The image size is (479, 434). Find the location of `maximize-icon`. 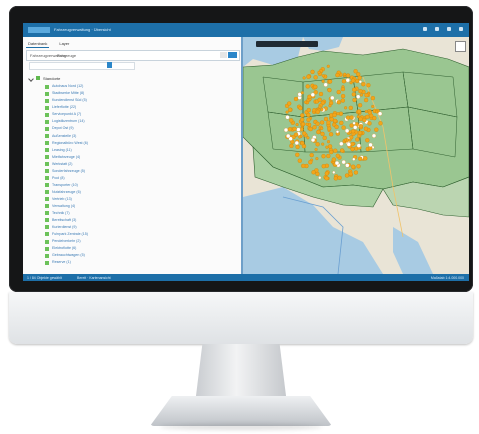

maximize-icon is located at coordinates (449, 29).